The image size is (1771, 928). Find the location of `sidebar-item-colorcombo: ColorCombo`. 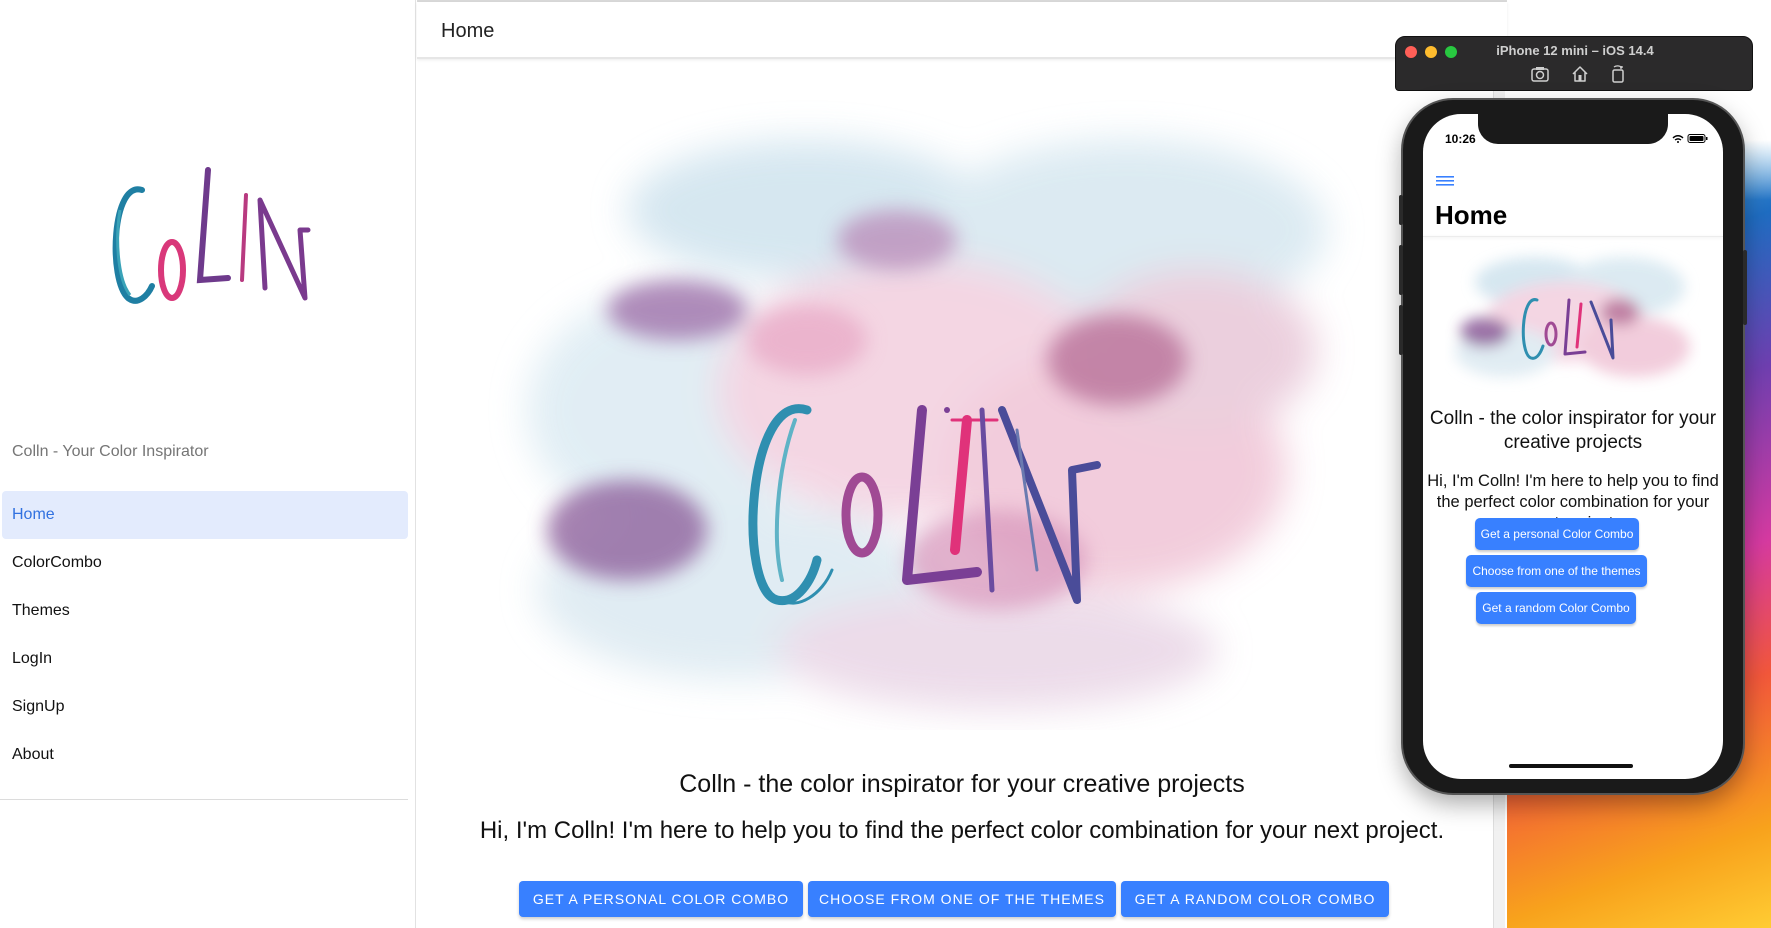

sidebar-item-colorcombo: ColorCombo is located at coordinates (205, 563).